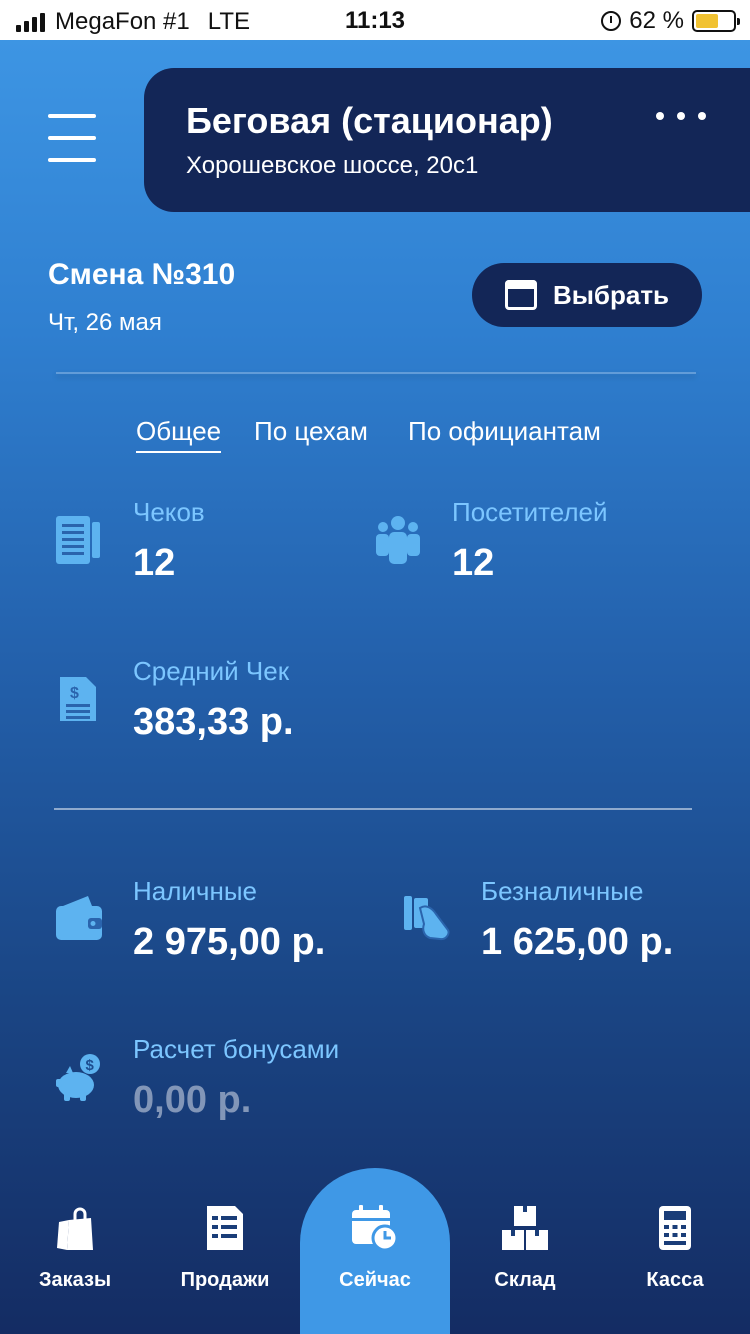  Describe the element at coordinates (577, 920) in the screenshot. I see `stat-cashless: Безналичные 1 625,00 р.` at that location.